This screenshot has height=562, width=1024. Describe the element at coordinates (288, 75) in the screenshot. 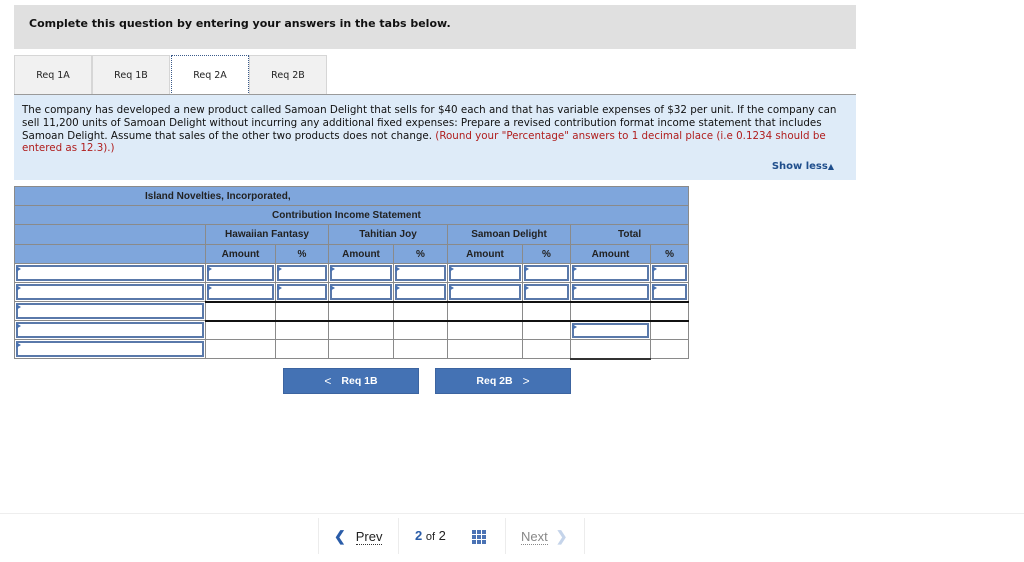

I see `tab-req-2b: Req 2B` at that location.